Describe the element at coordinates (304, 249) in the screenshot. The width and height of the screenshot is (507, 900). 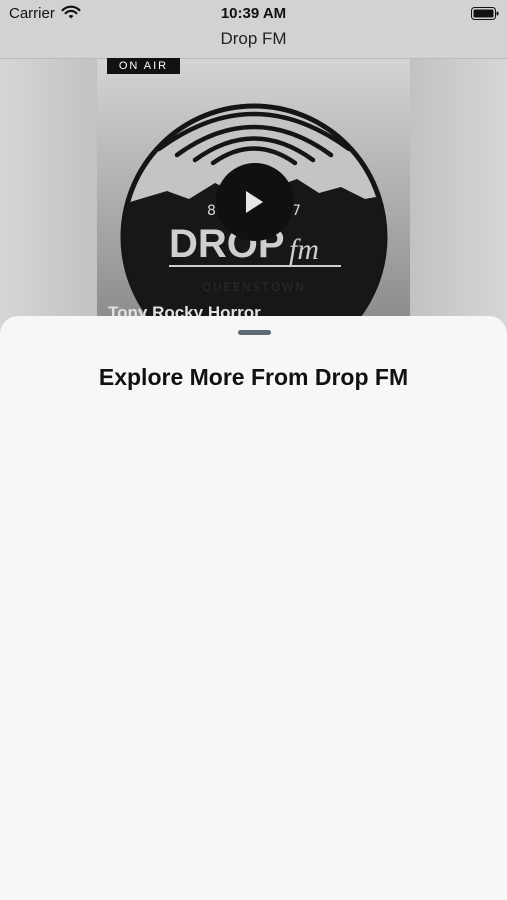
I see `logo-brand-suffix: fm` at that location.